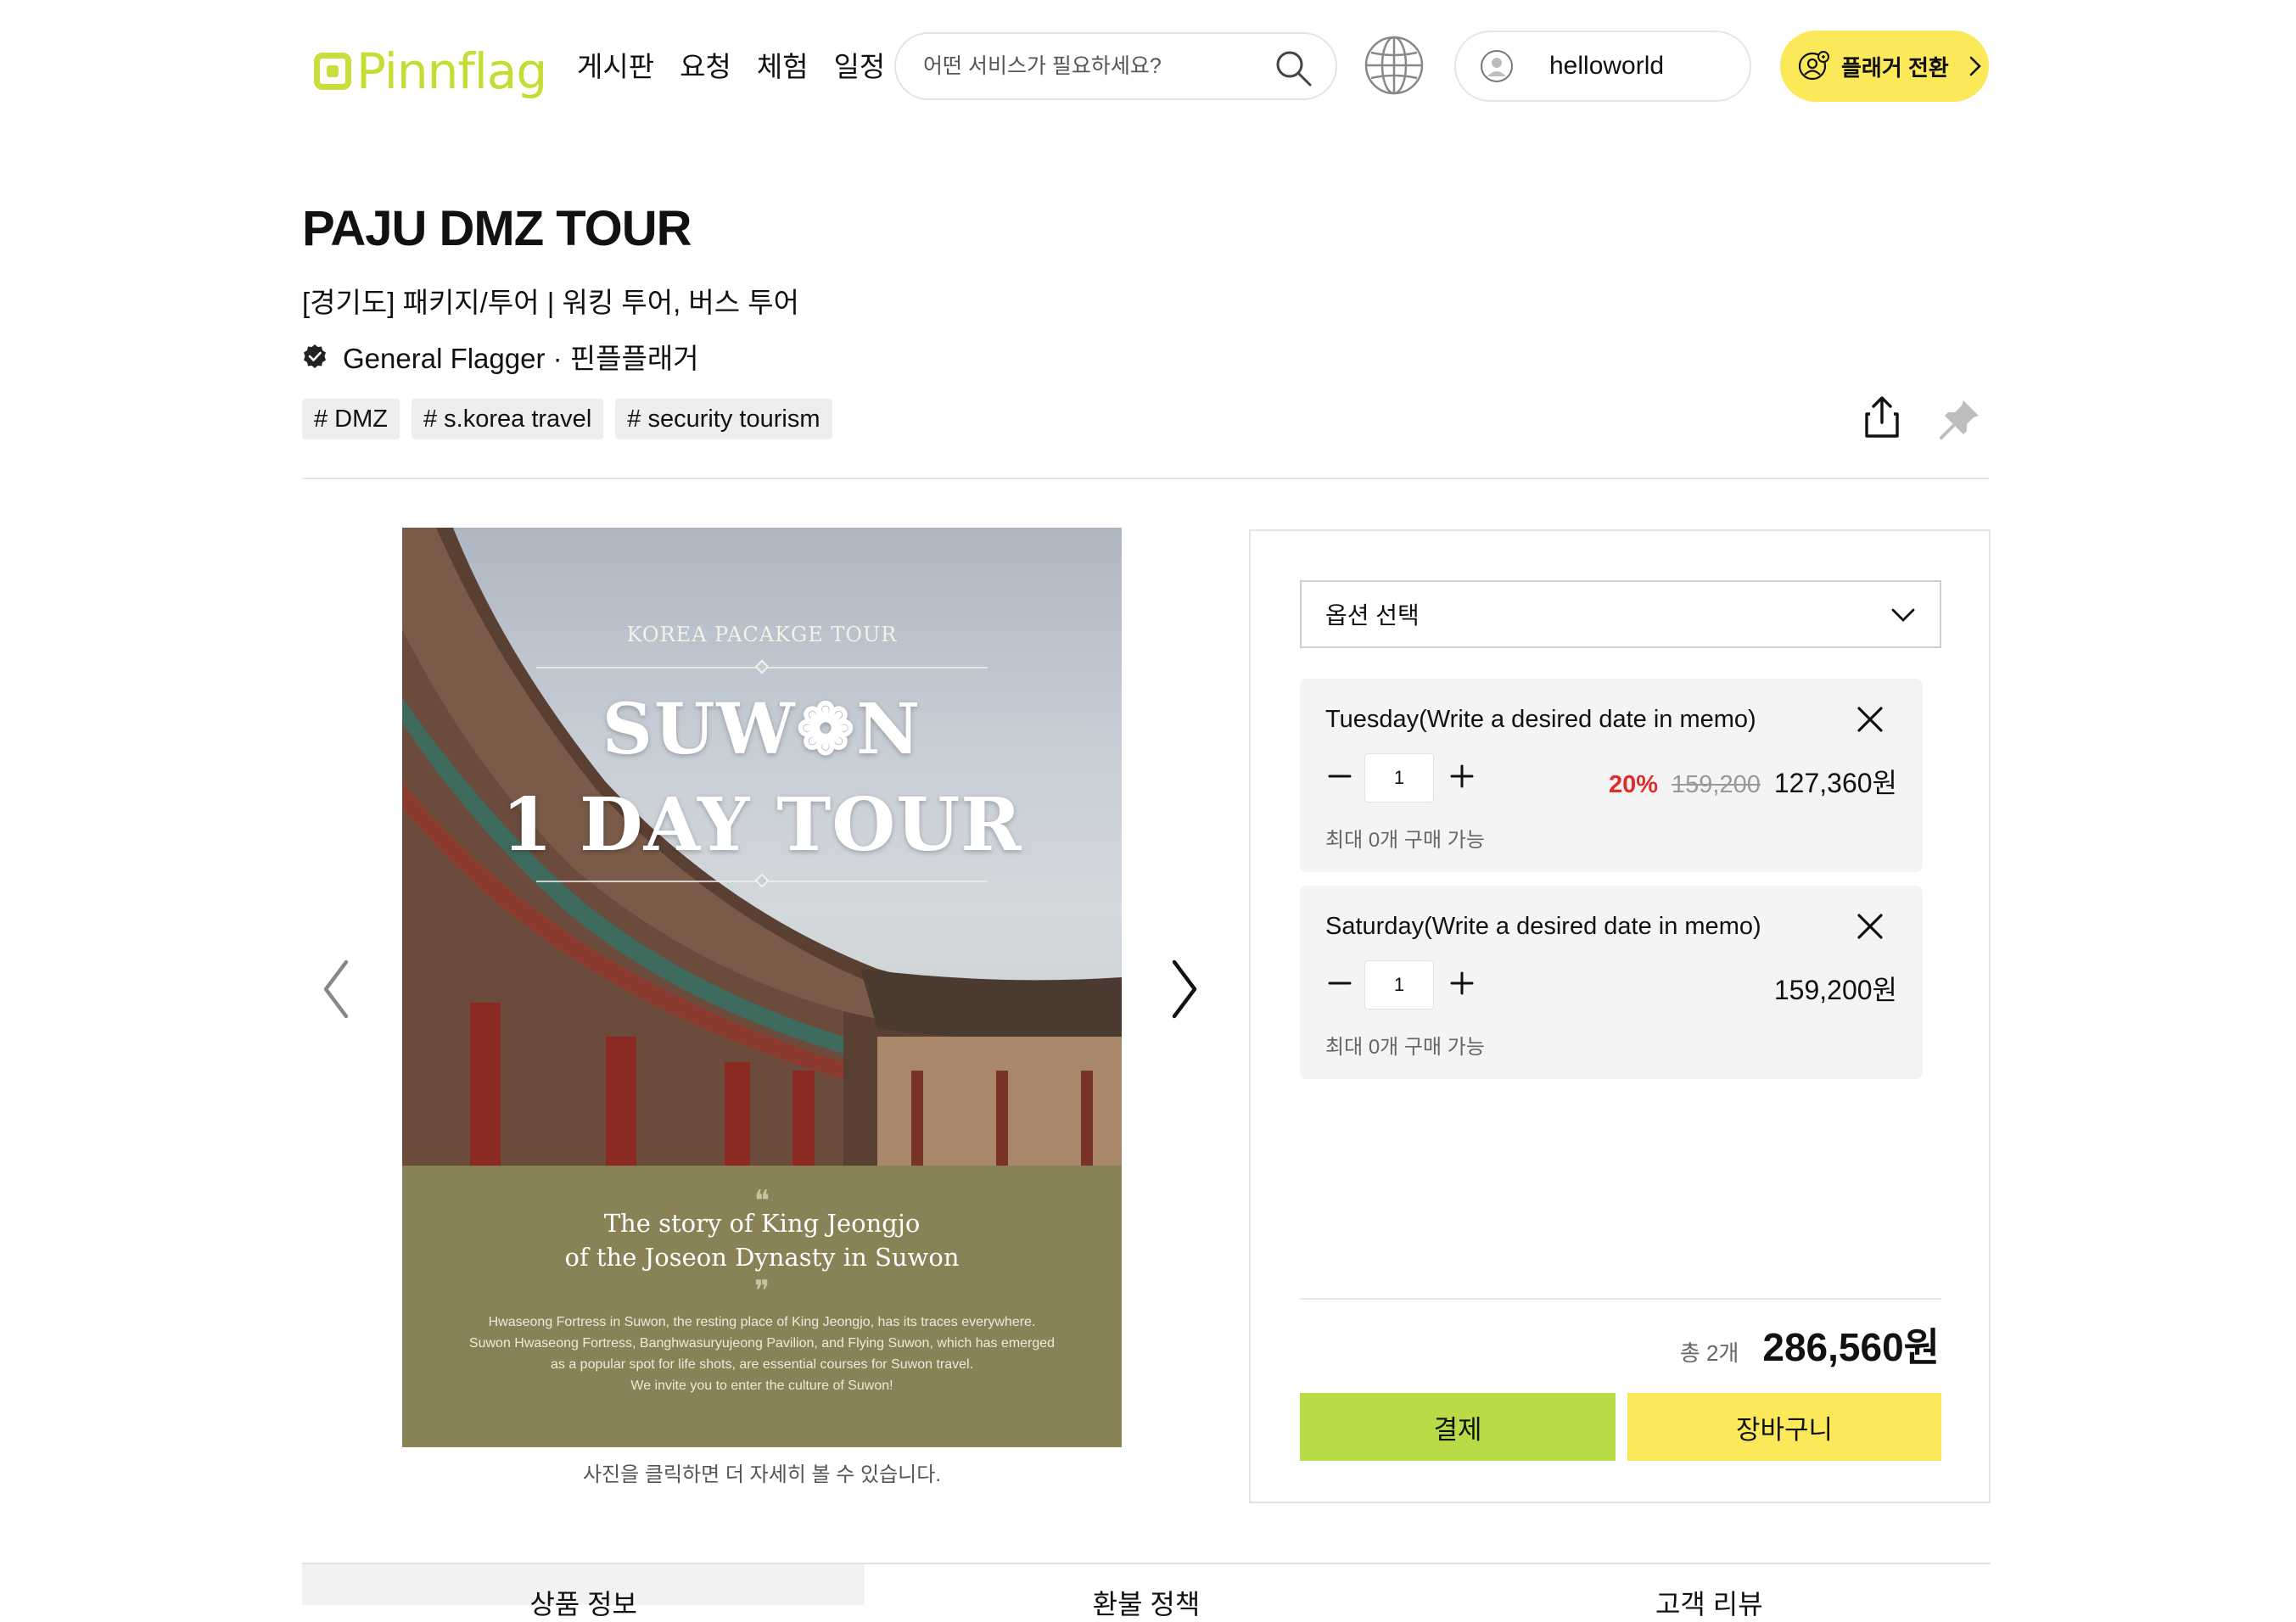 This screenshot has width=2296, height=1622. What do you see at coordinates (1146, 478) in the screenshot?
I see `section-divider` at bounding box center [1146, 478].